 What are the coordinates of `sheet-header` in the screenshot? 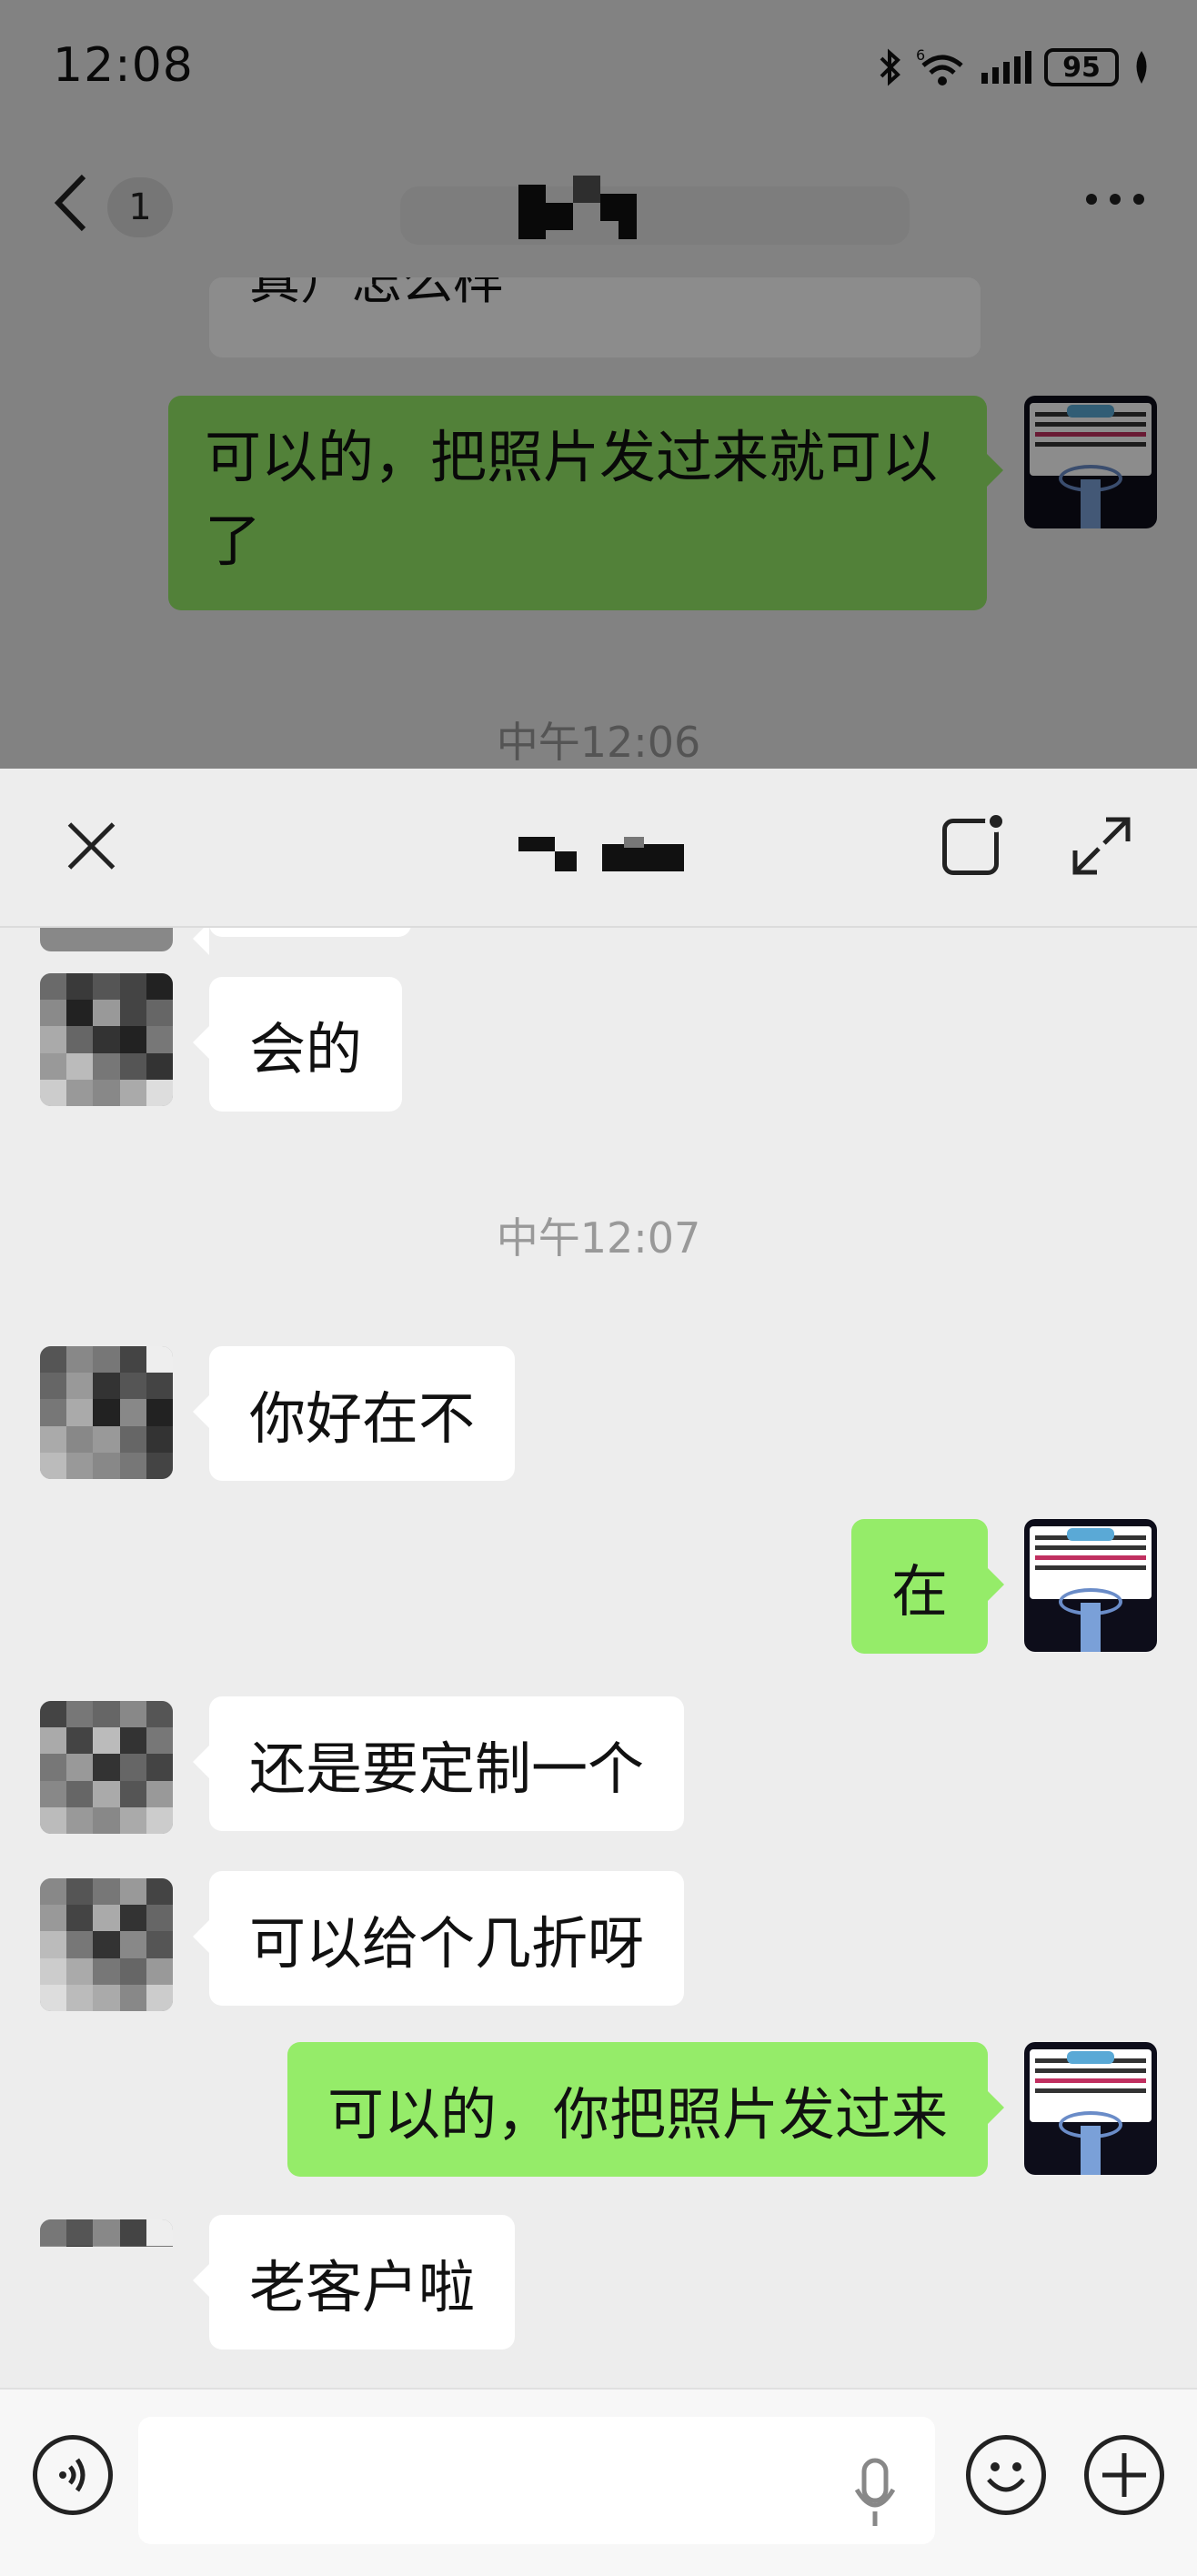 It's located at (598, 848).